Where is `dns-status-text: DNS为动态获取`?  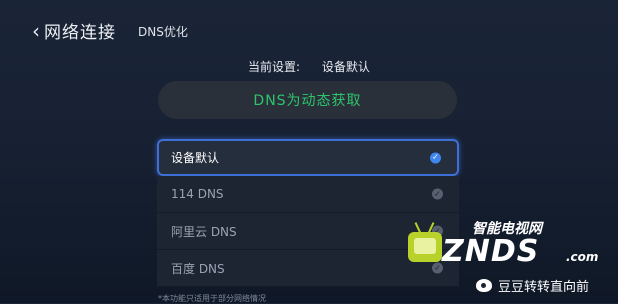 dns-status-text: DNS为动态获取 is located at coordinates (307, 101).